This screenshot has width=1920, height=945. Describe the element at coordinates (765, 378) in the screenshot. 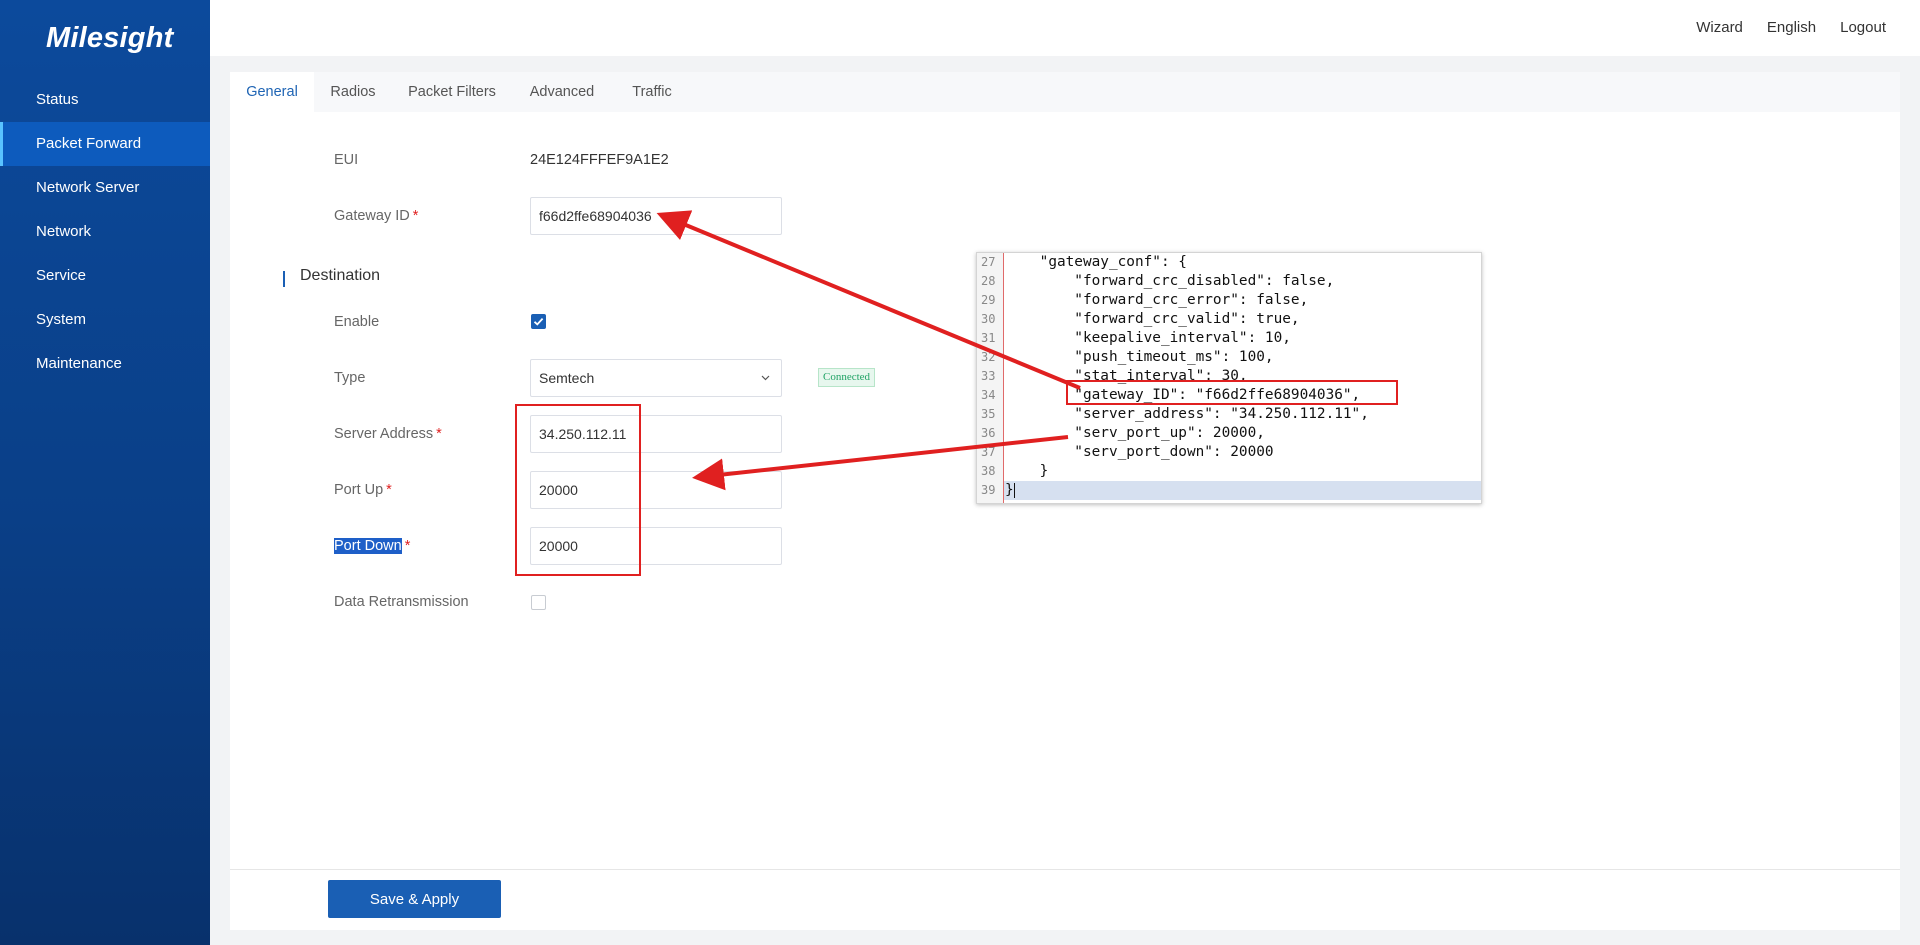

I see `chevron-down-icon` at that location.